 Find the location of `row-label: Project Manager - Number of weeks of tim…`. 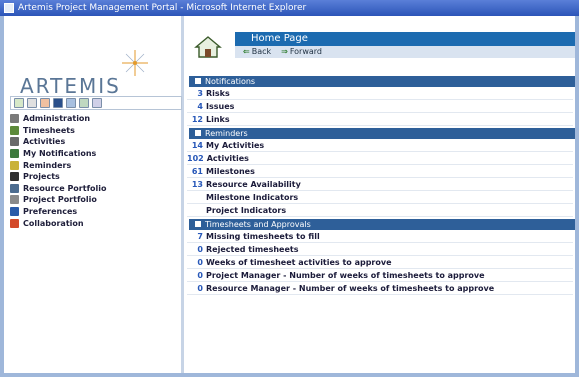

row-label: Project Manager - Number of weeks of tim… is located at coordinates (345, 275).